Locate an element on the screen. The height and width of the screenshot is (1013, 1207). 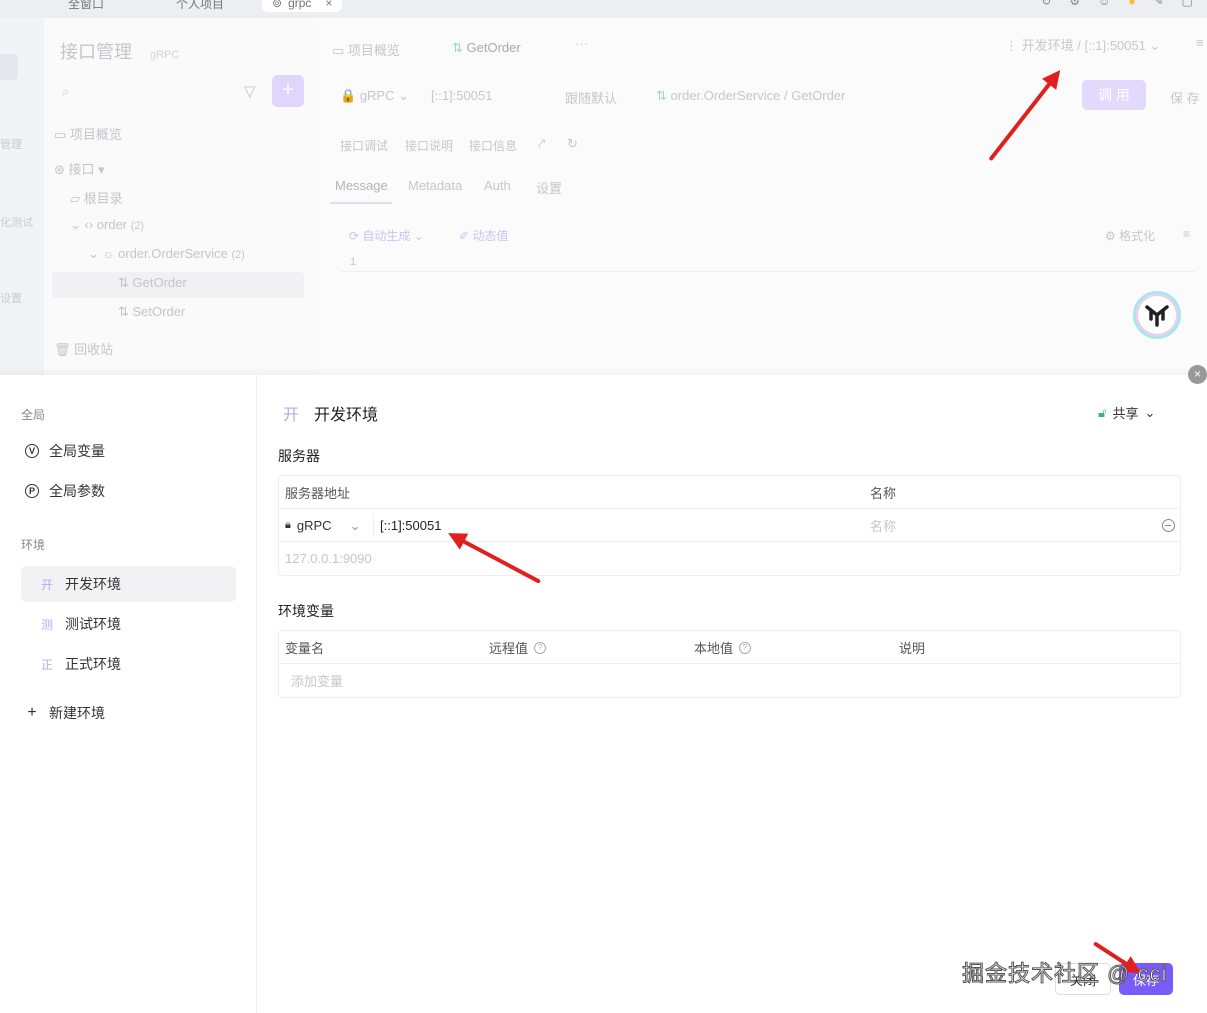
tree-title: 接口管理 gRPC is located at coordinates (120, 52).